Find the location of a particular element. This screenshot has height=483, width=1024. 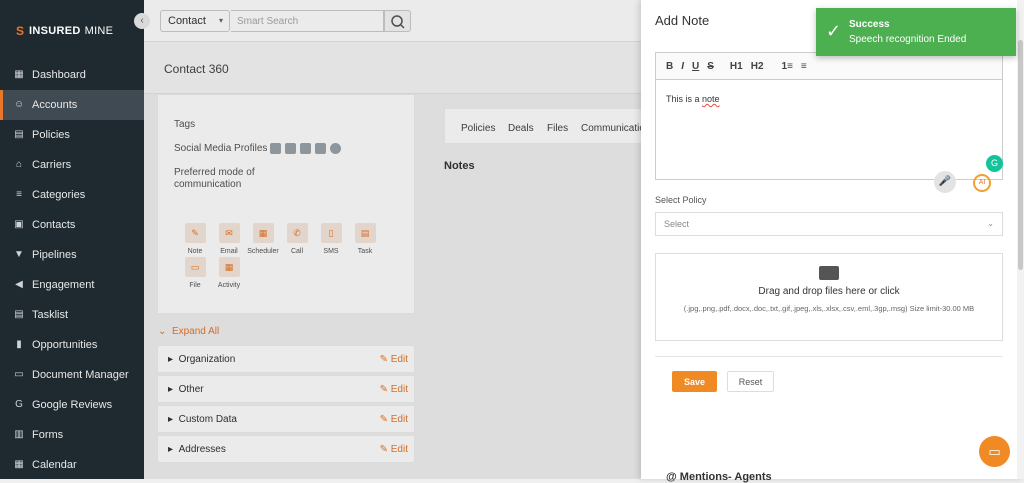

chat-icon: ▭ is located at coordinates (994, 451).